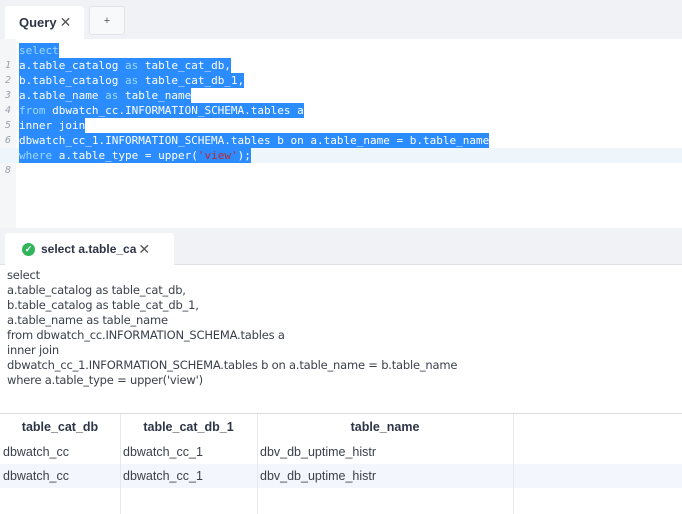  What do you see at coordinates (33, 350) in the screenshot?
I see `query-line: inner join` at bounding box center [33, 350].